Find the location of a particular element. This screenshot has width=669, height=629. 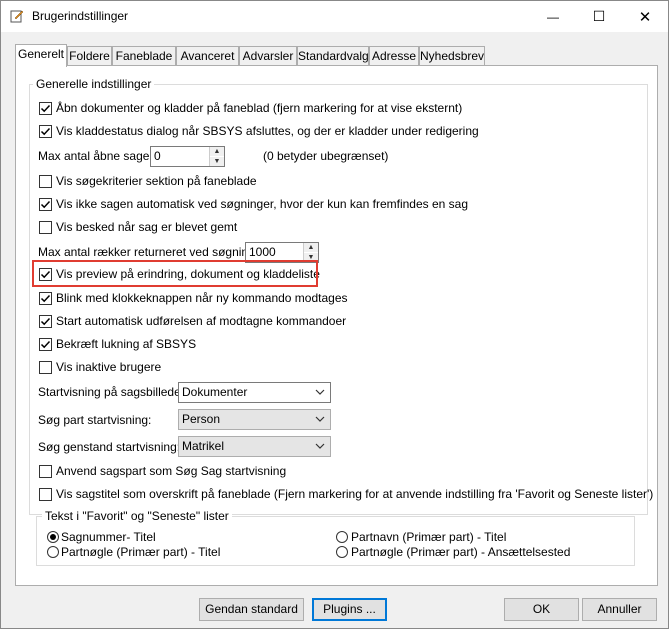

spin-down-icon: ▼ is located at coordinates (217, 161).